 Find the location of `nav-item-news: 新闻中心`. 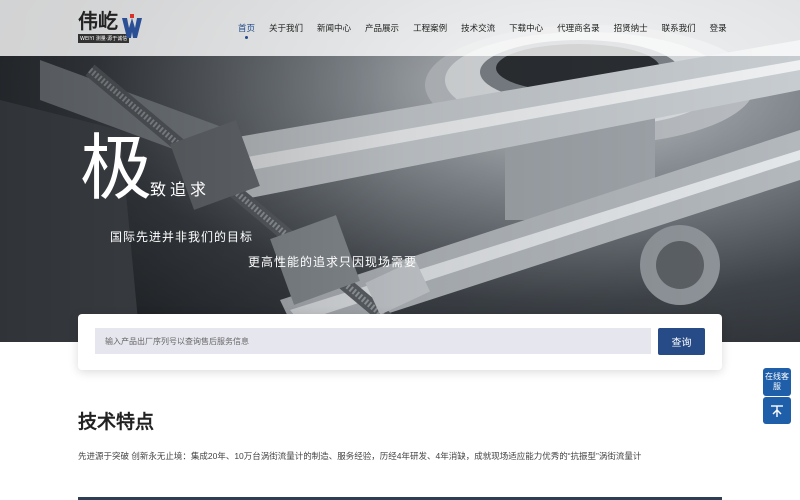

nav-item-news: 新闻中心 is located at coordinates (334, 28).